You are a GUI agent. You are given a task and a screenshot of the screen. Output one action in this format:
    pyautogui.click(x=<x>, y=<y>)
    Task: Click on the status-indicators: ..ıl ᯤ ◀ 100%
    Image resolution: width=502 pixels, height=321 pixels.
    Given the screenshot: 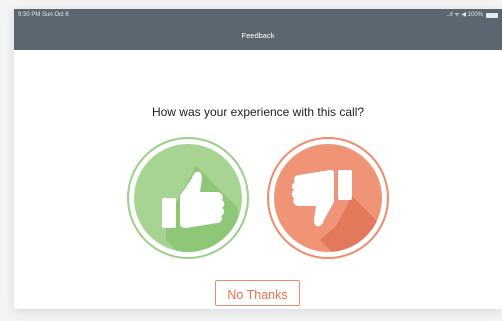 What is the action you would take?
    pyautogui.click(x=472, y=15)
    